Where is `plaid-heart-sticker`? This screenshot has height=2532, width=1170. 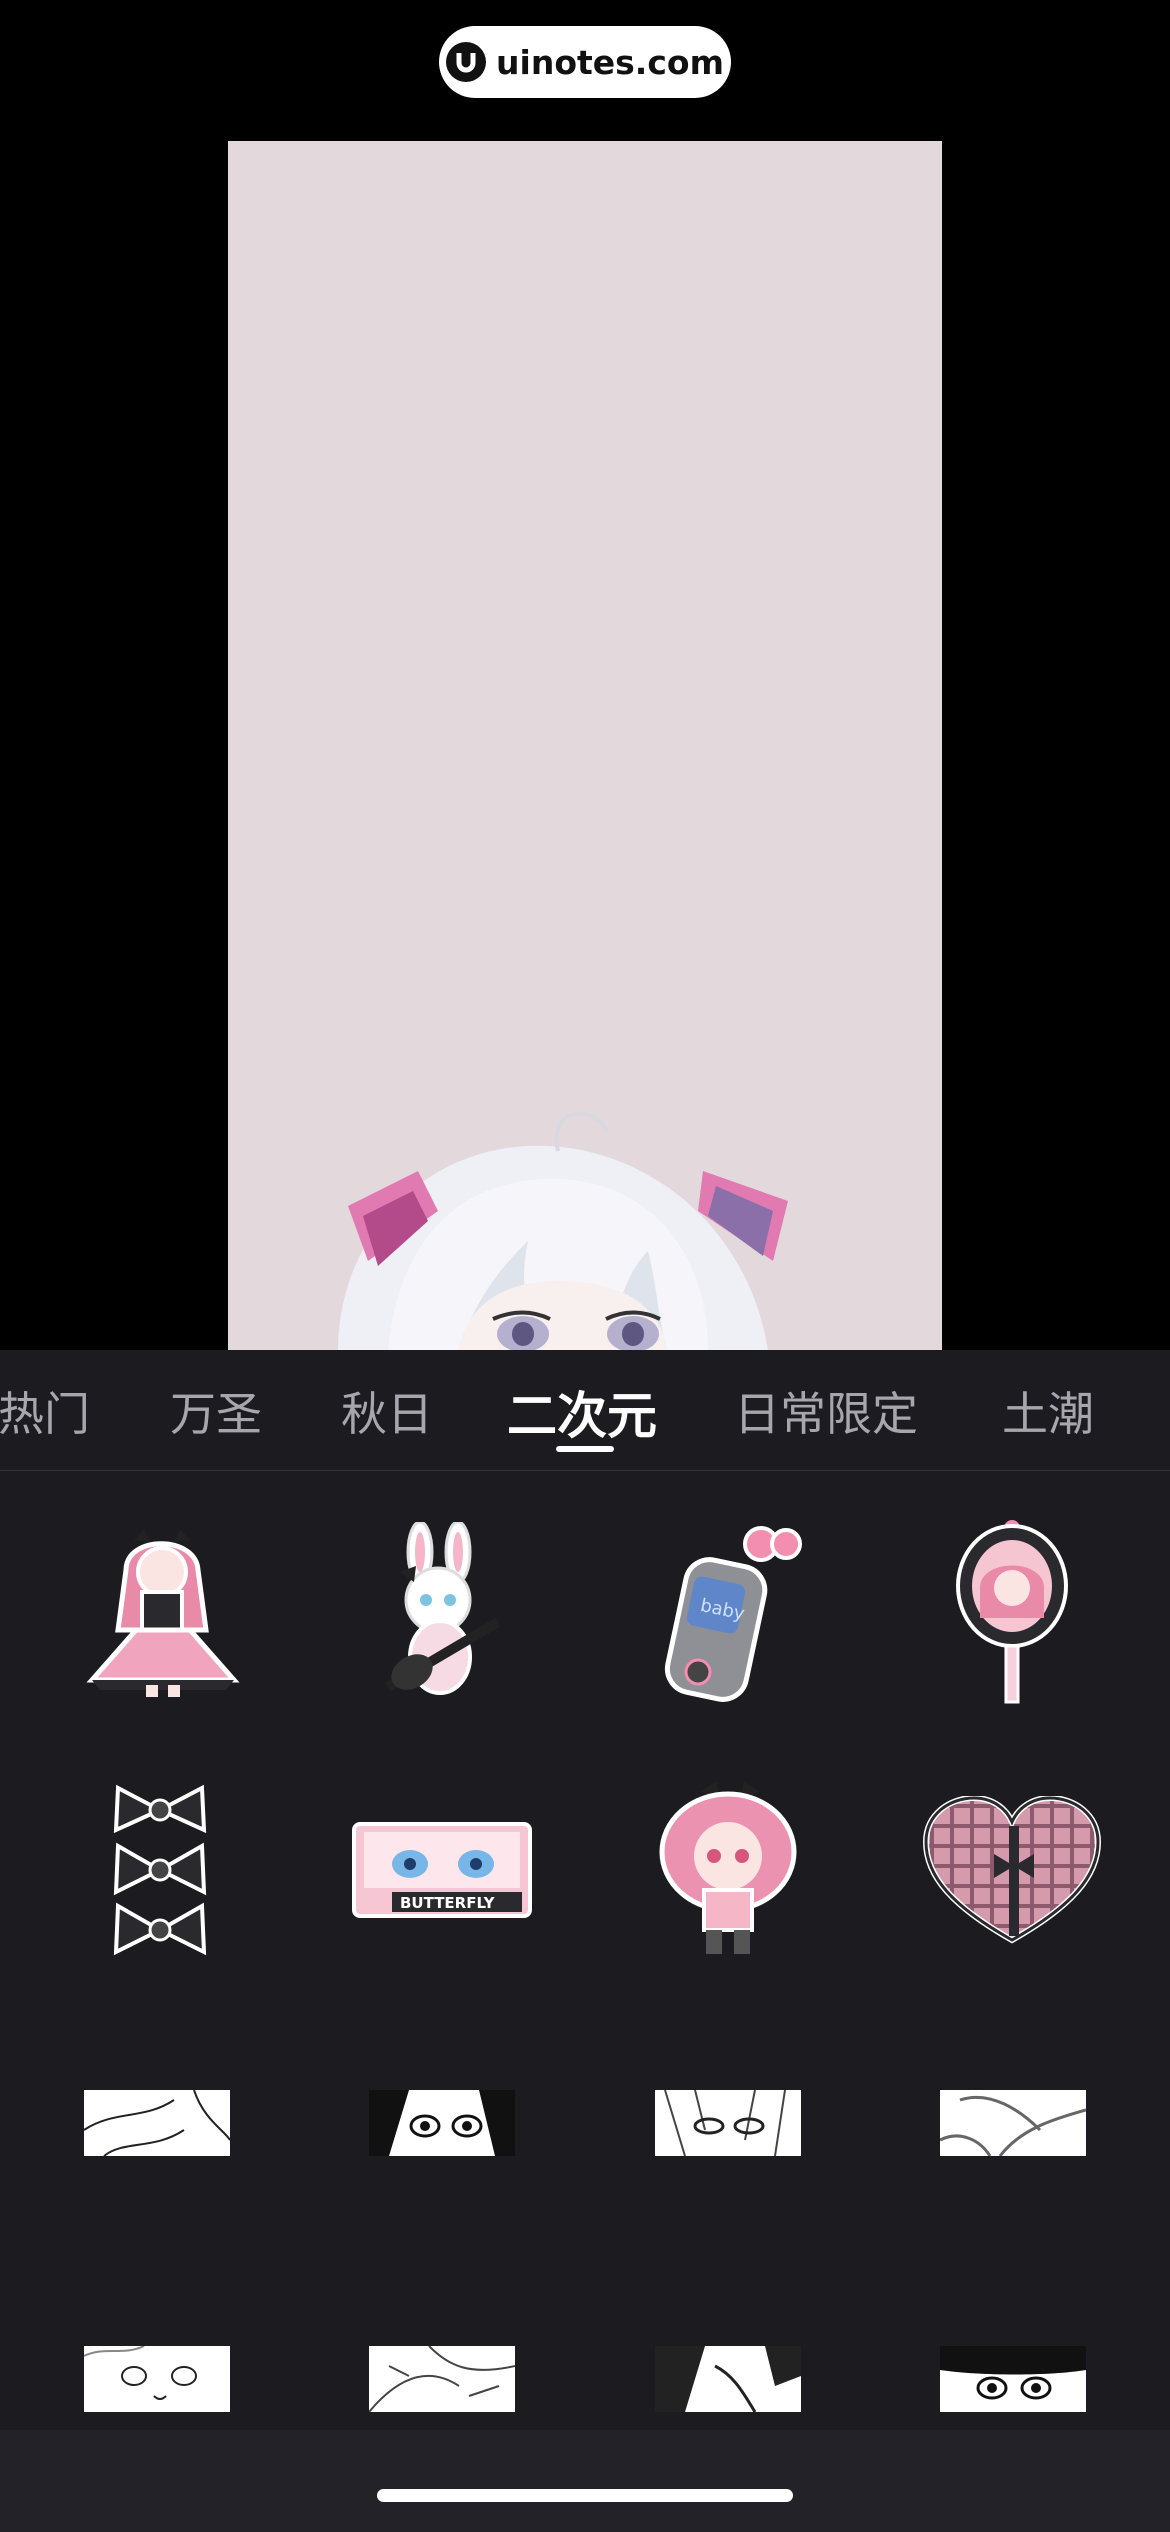
plaid-heart-sticker is located at coordinates (1012, 1871).